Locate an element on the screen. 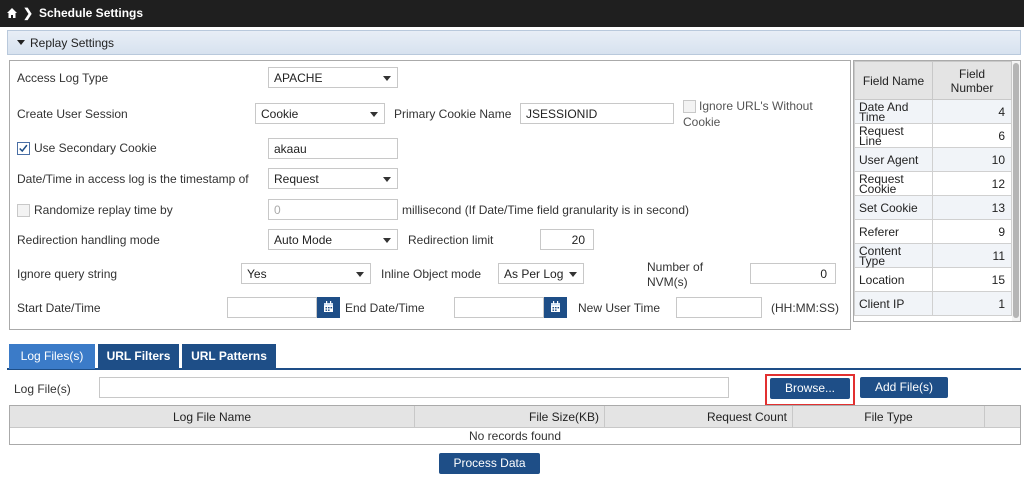  field-name-header: Field Name is located at coordinates (893, 80).